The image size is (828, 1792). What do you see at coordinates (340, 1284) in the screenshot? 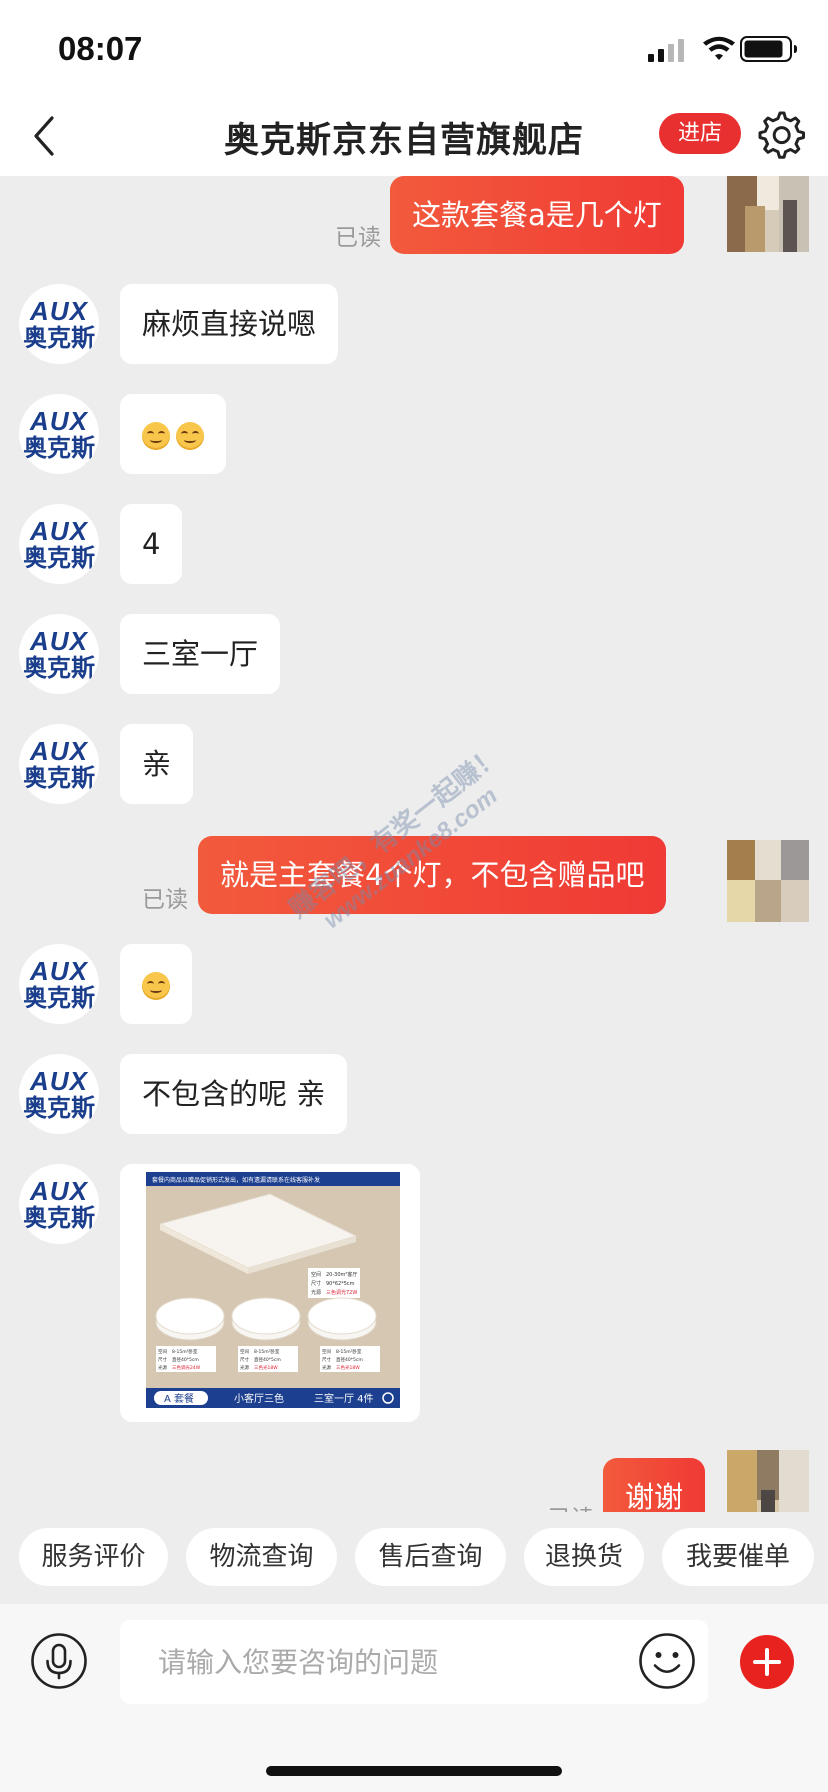
I see `image-spec-value: 90*62*5cm` at bounding box center [340, 1284].